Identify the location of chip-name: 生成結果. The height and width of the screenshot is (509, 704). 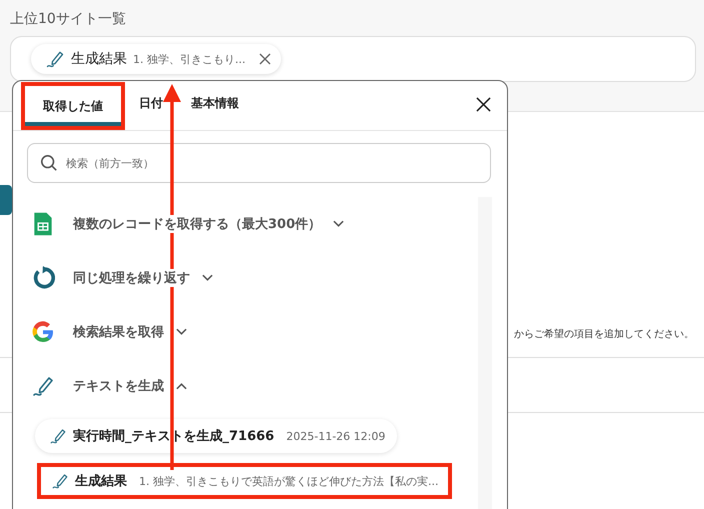
(99, 59).